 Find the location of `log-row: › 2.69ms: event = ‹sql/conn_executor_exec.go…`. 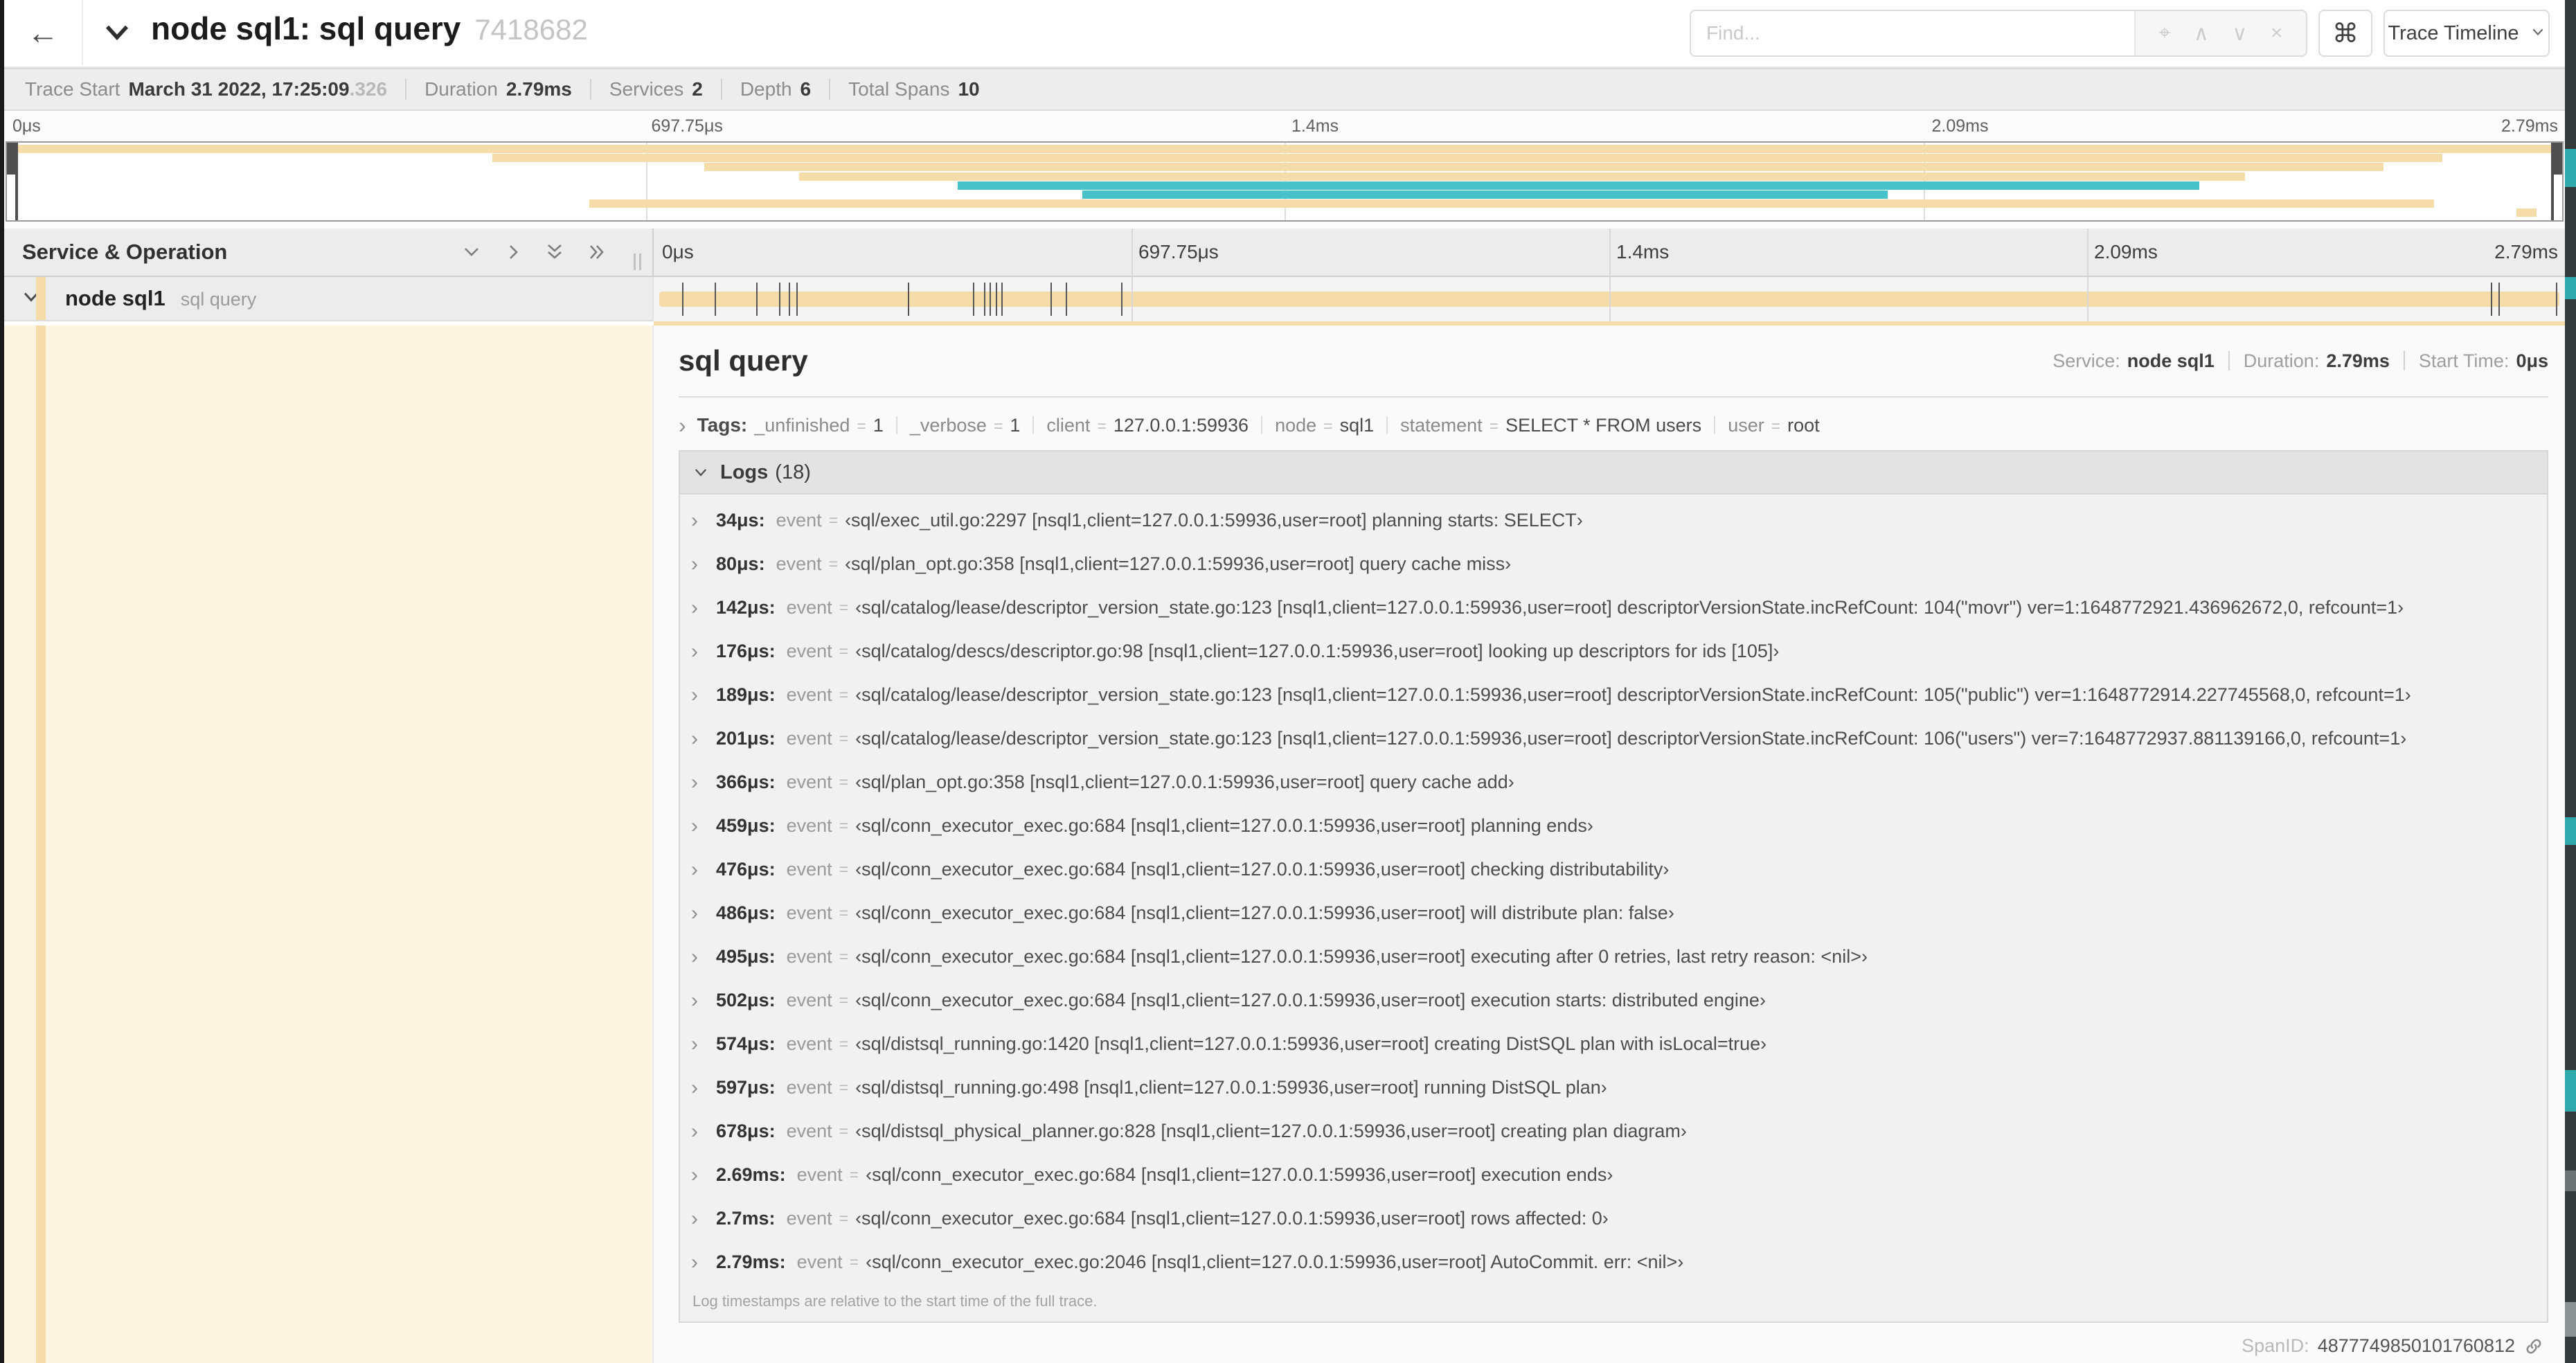

log-row: › 2.69ms: event = ‹sql/conn_executor_exec.go… is located at coordinates (1613, 1175).